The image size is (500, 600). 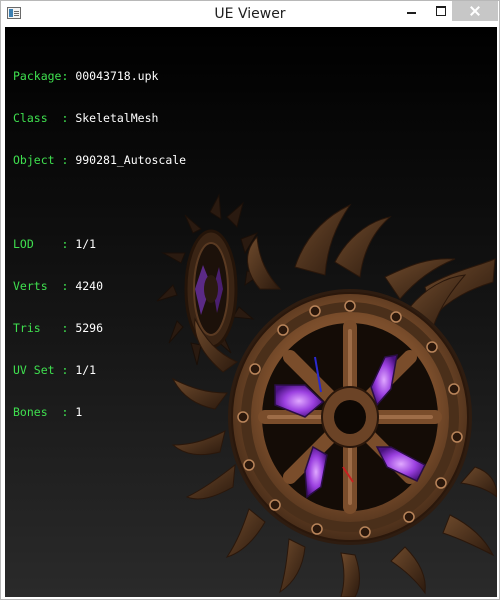 I want to click on maximize-button, so click(x=440, y=11).